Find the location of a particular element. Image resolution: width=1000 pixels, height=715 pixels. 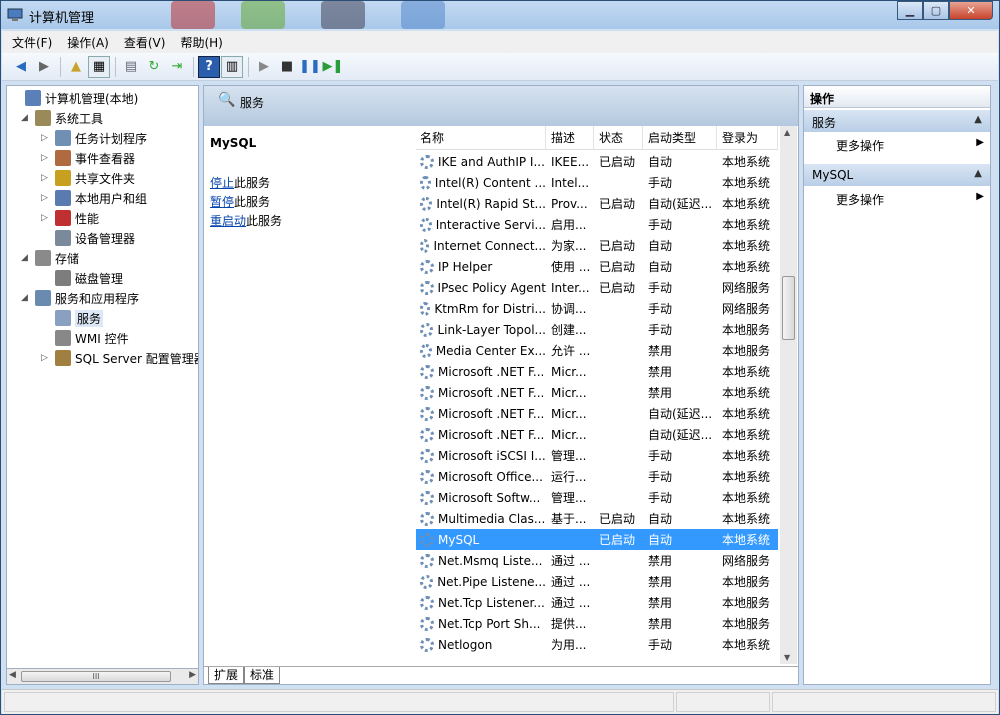

tree-item: 磁盘管理 is located at coordinates (82, 278).